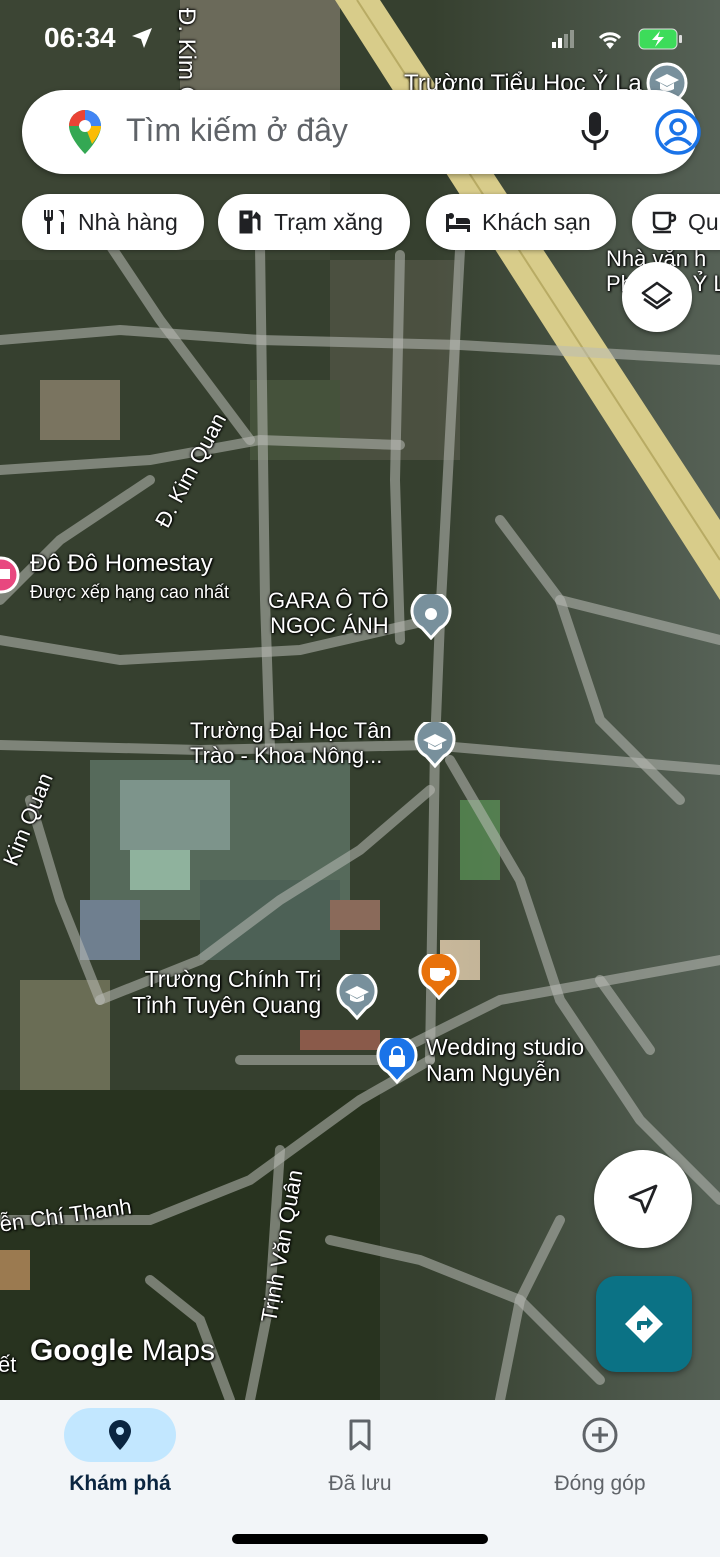 The width and height of the screenshot is (720, 1557). I want to click on layers-icon, so click(657, 295).